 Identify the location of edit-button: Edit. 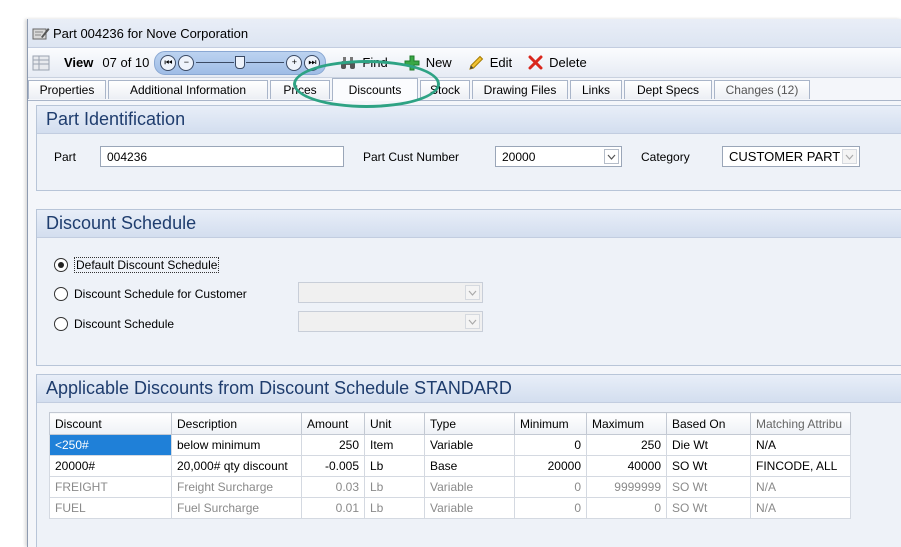
(490, 63).